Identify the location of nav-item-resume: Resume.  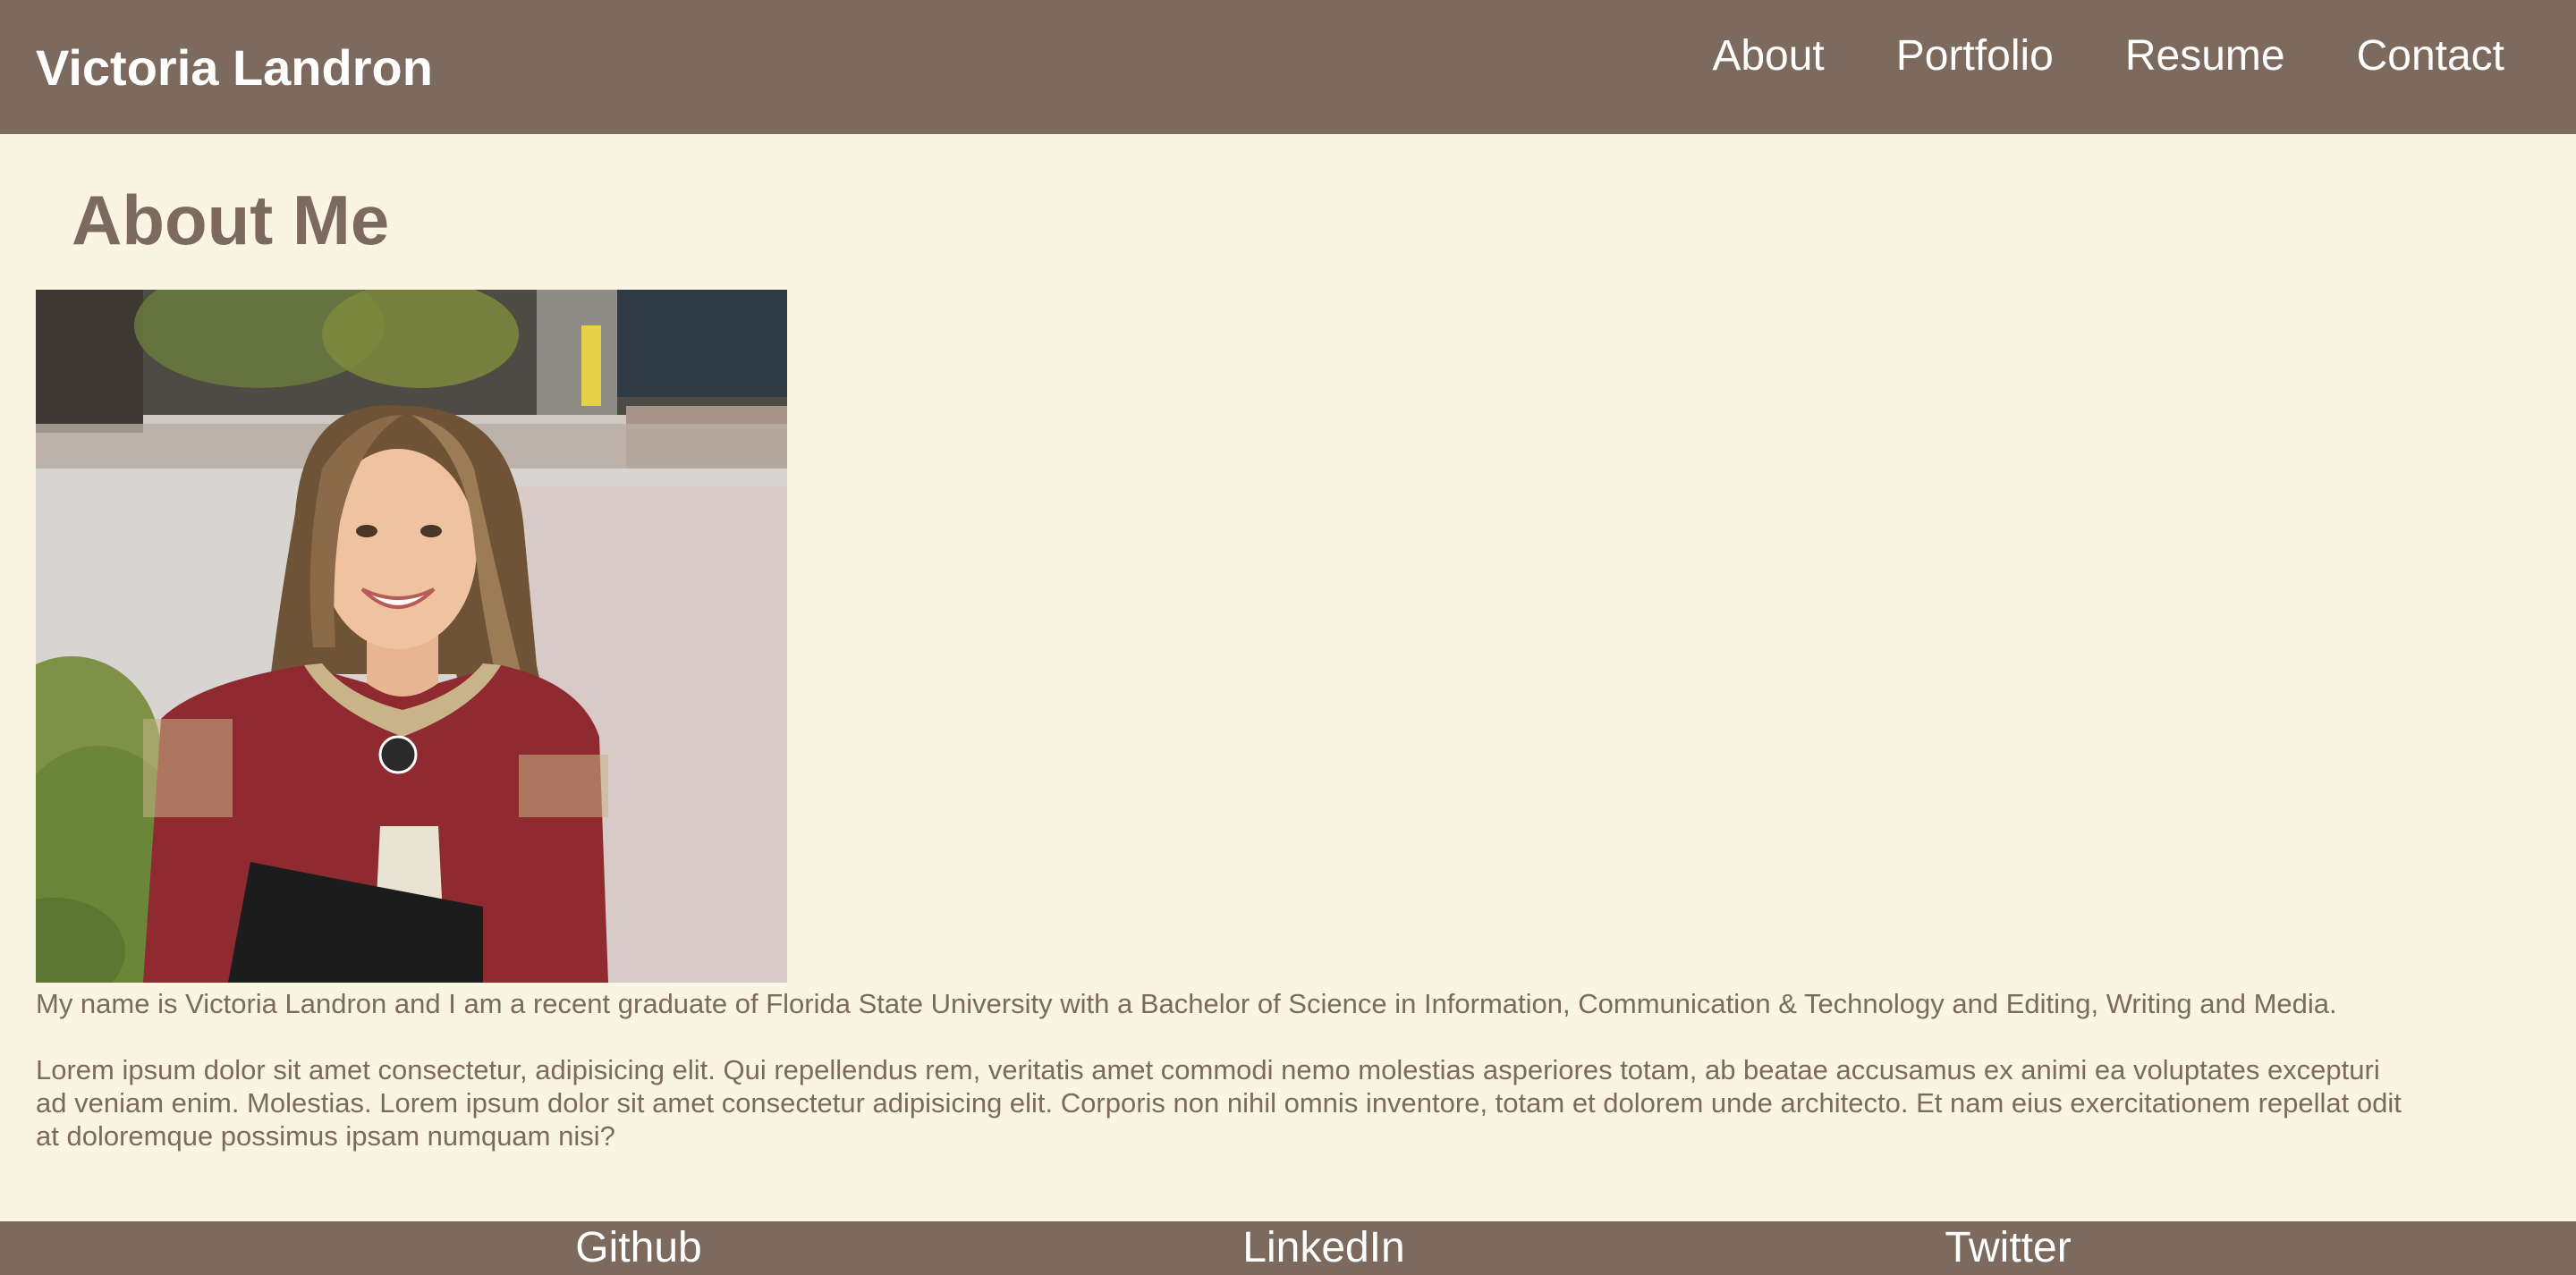
(2205, 56).